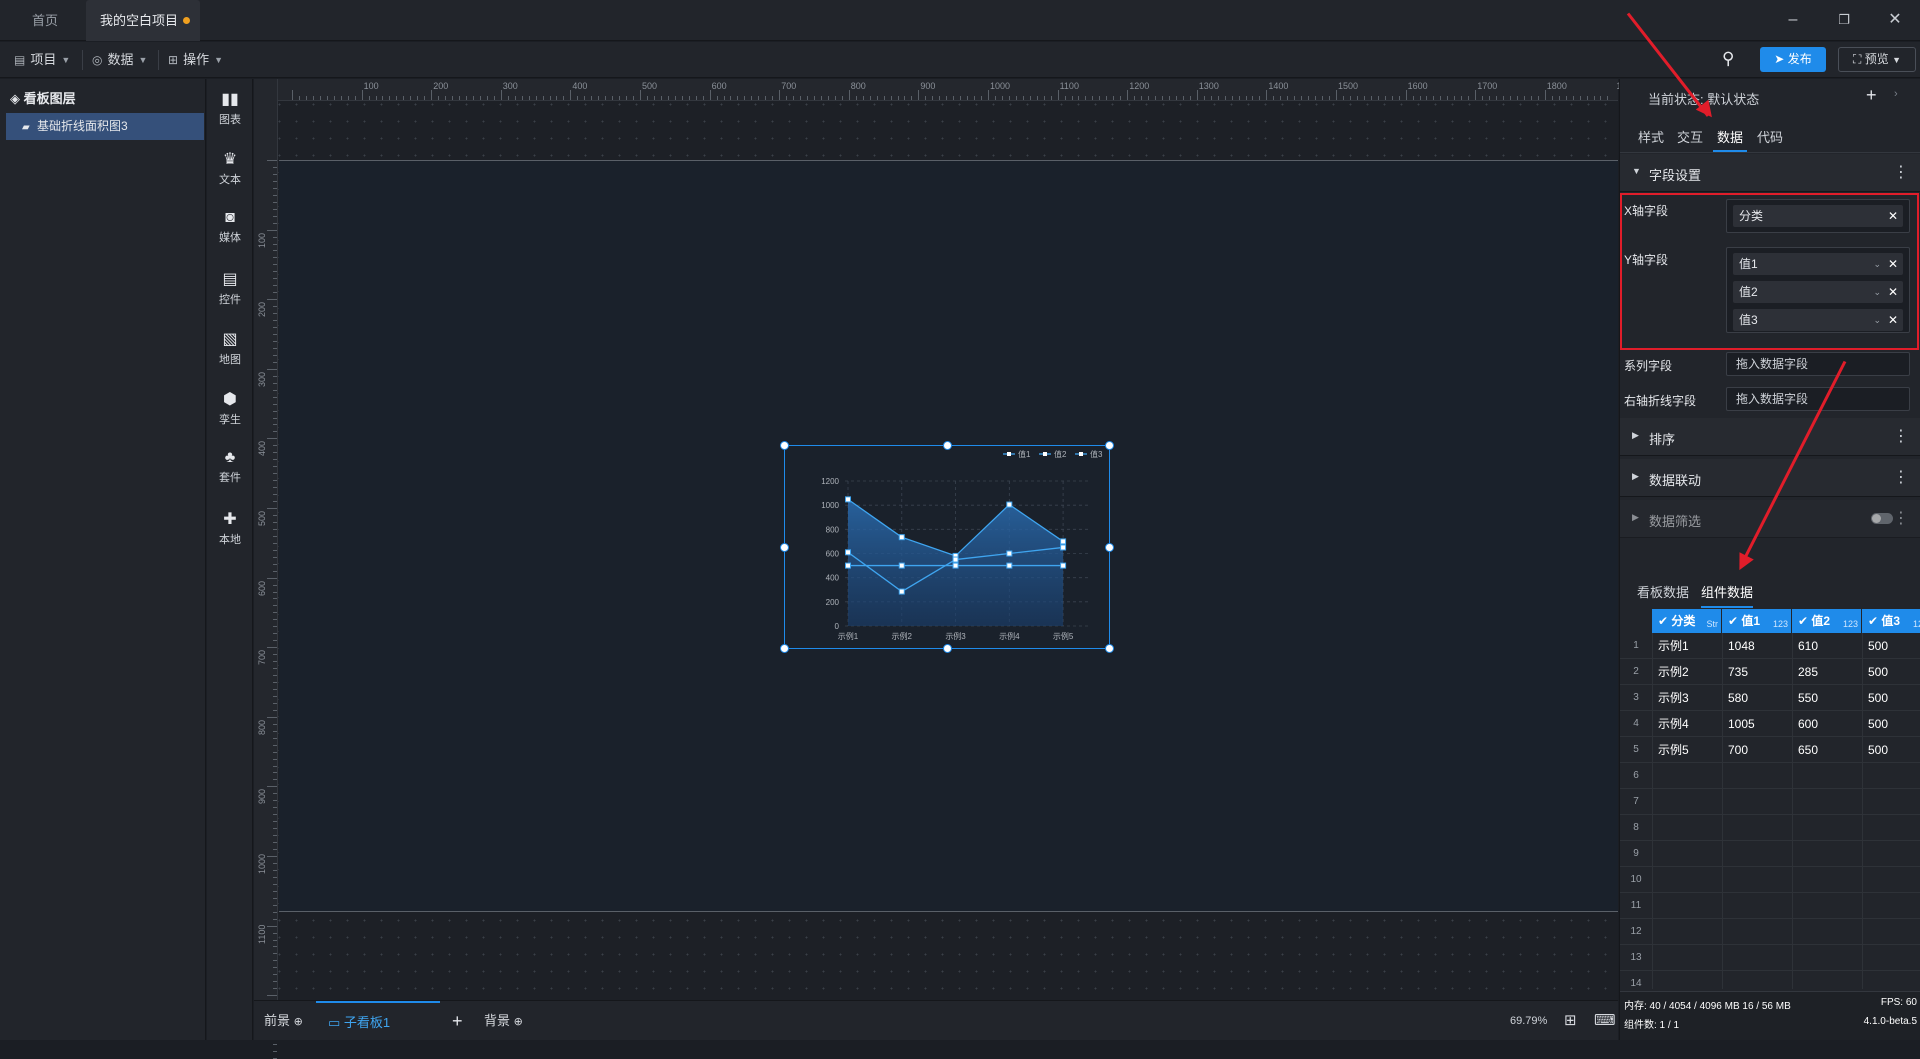 The height and width of the screenshot is (1059, 1920). What do you see at coordinates (1882, 518) in the screenshot?
I see `filter-toggle` at bounding box center [1882, 518].